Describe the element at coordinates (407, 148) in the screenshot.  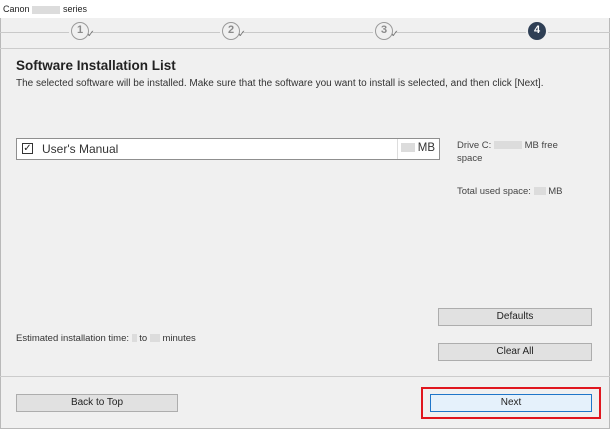
I see `size-redacted` at that location.